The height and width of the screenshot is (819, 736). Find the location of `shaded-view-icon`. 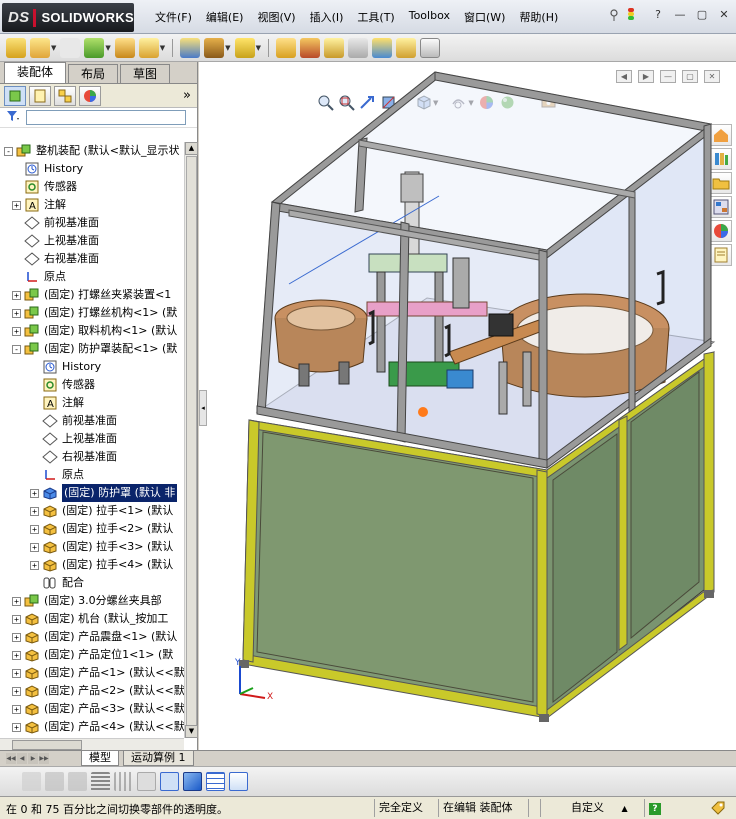

shaded-view-icon is located at coordinates (192, 781).